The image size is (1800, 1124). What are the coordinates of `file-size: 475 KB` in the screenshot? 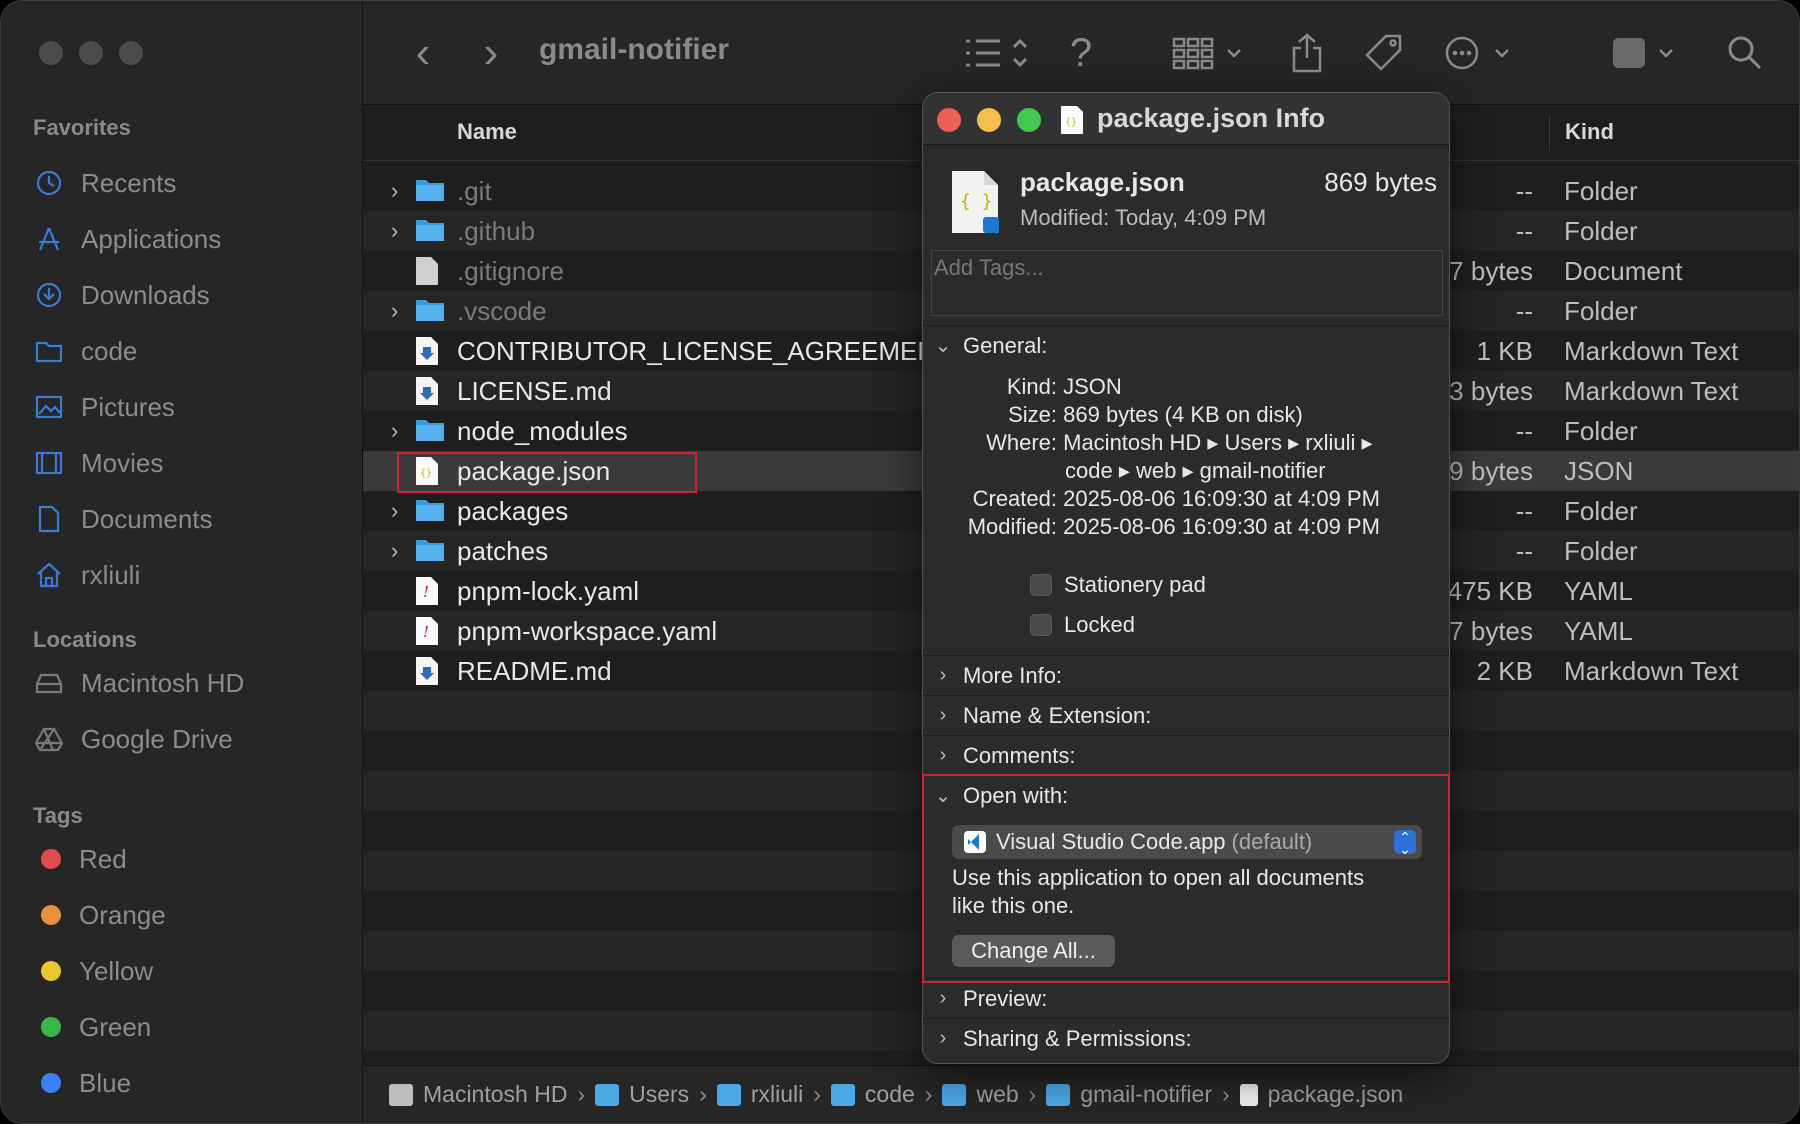 It's located at (1490, 590).